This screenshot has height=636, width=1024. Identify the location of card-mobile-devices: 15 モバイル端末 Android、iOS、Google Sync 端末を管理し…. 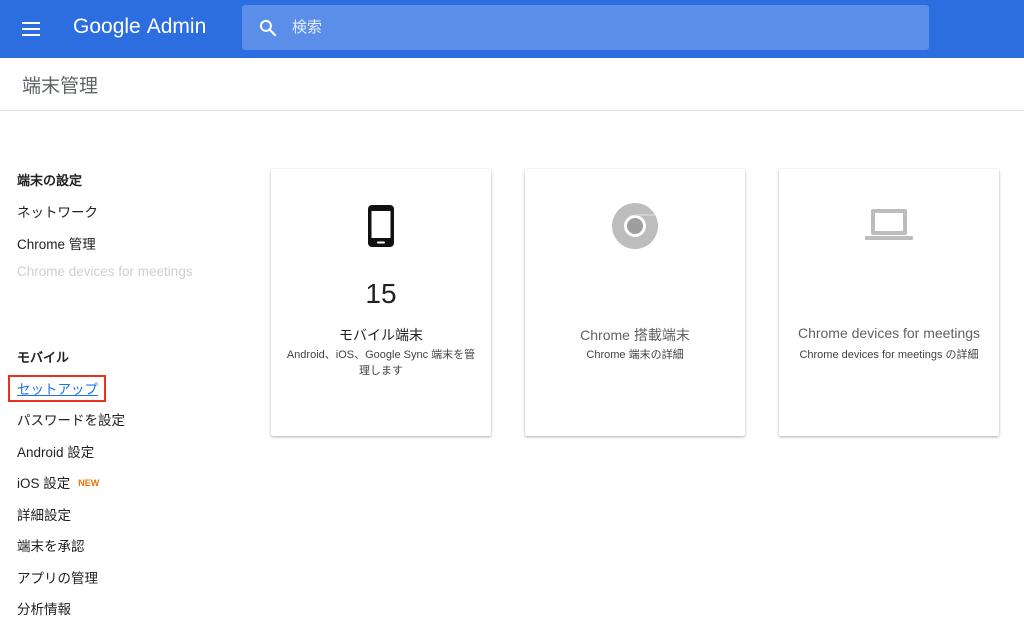
(381, 302).